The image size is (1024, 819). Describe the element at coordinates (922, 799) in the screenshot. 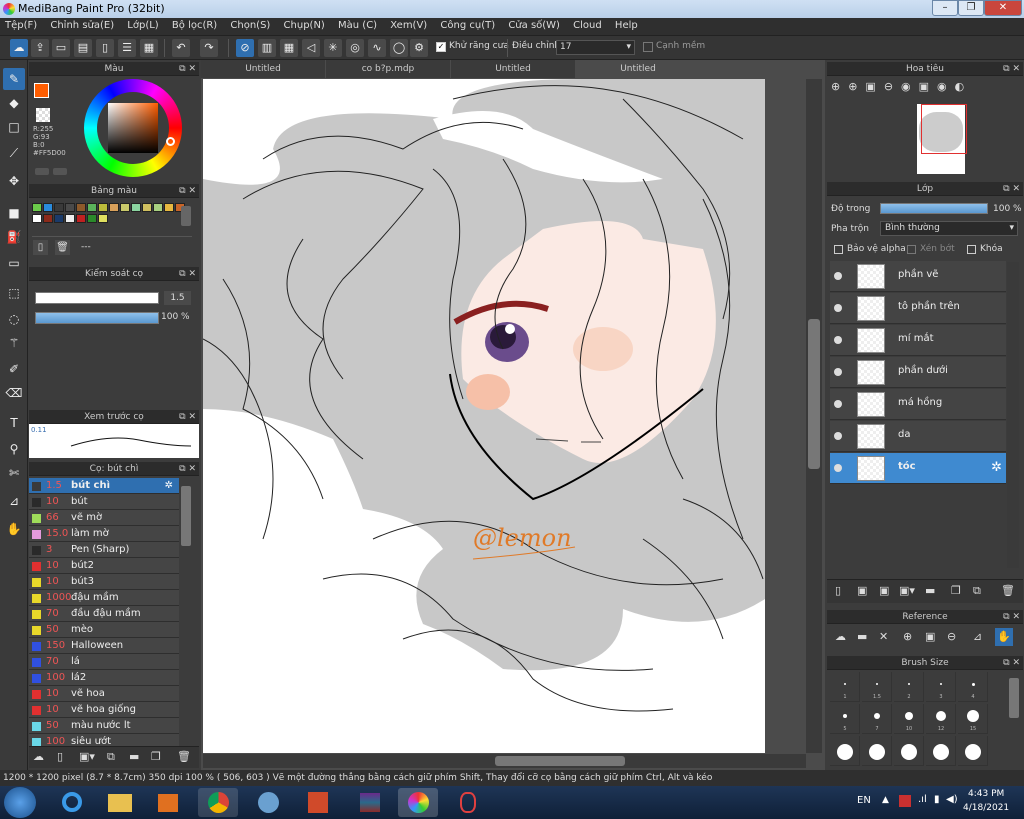

I see `signal-icon: .ıl` at that location.